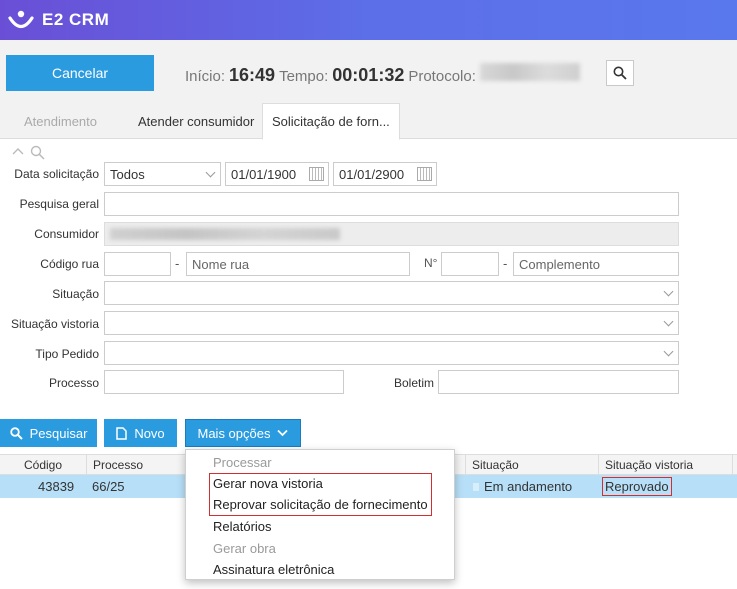 The width and height of the screenshot is (737, 589). I want to click on filter-toggle, so click(28, 152).